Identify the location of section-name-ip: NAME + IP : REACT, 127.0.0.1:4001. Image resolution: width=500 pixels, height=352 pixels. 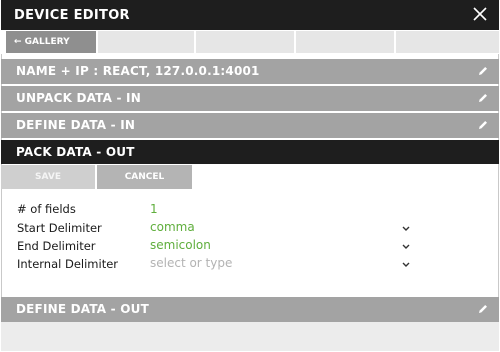
(250, 71).